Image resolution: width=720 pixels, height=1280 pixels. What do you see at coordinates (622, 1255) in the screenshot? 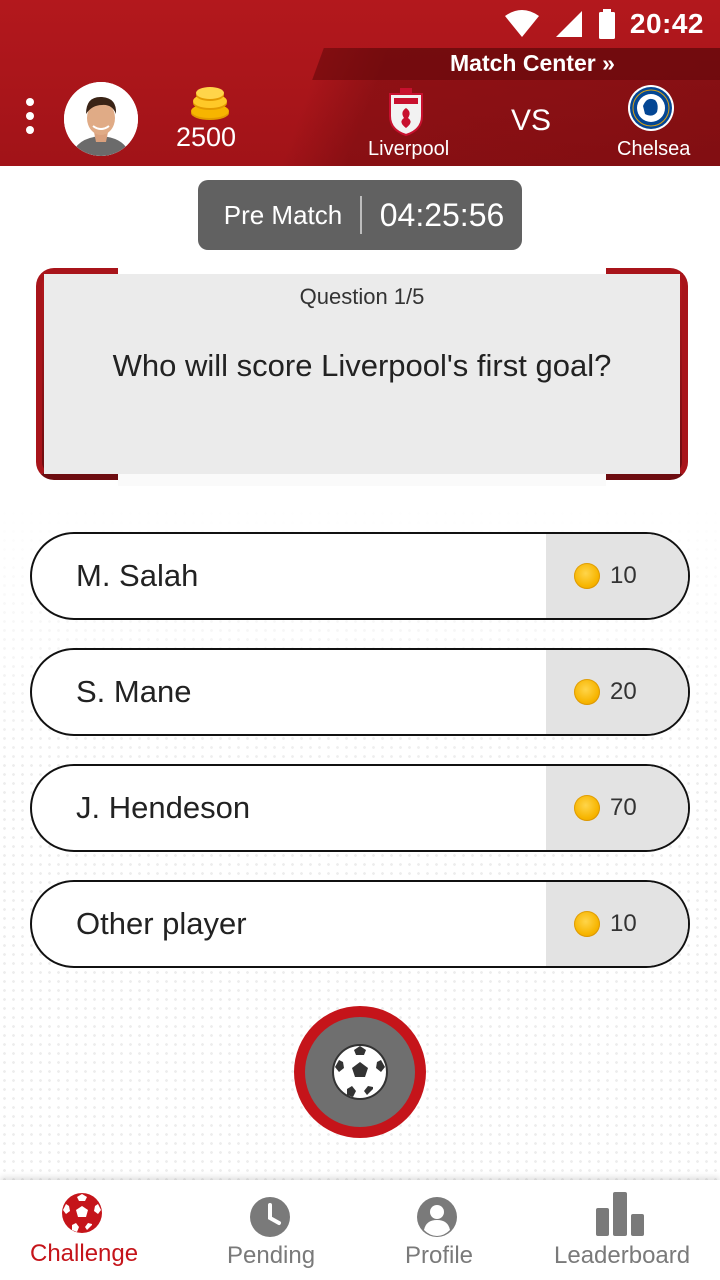
I see `nav-label: Leaderboard` at bounding box center [622, 1255].